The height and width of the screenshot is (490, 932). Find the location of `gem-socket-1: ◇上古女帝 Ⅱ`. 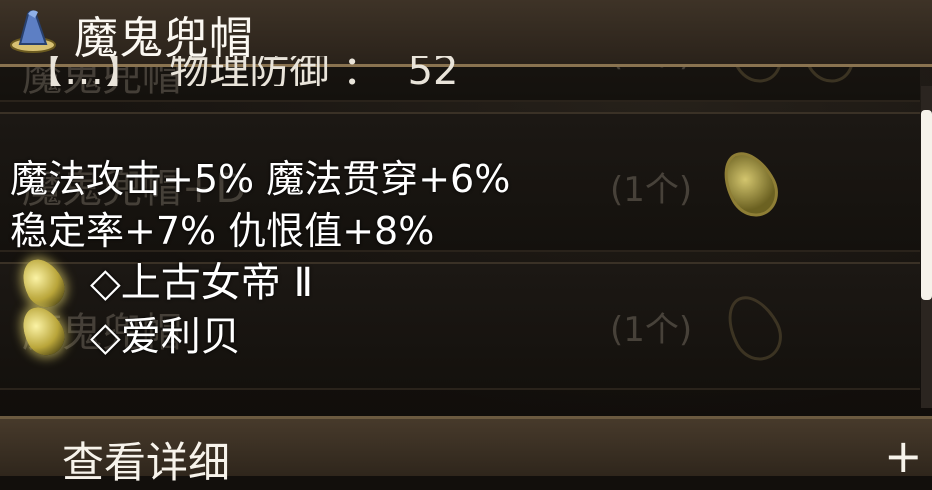

gem-socket-1: ◇上古女帝 Ⅱ is located at coordinates (202, 283).